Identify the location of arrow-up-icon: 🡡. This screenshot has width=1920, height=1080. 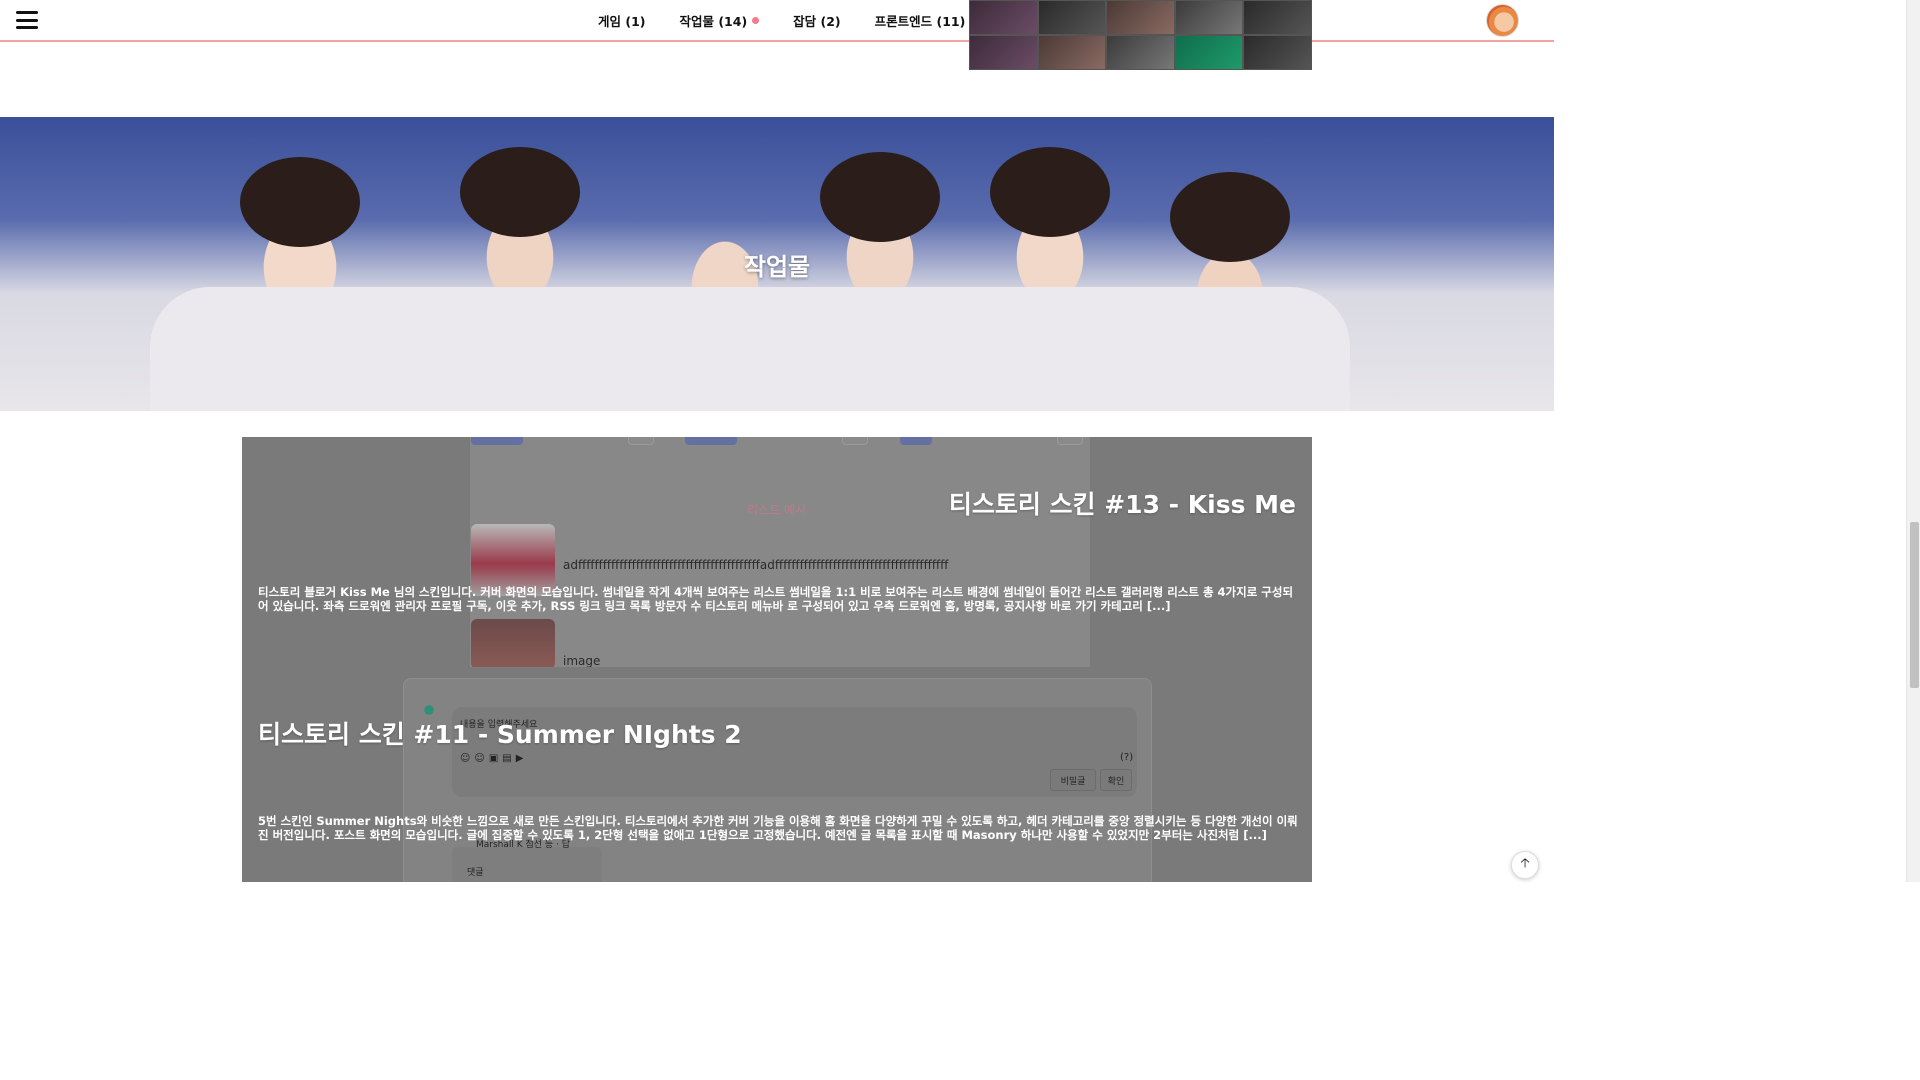
(1525, 863).